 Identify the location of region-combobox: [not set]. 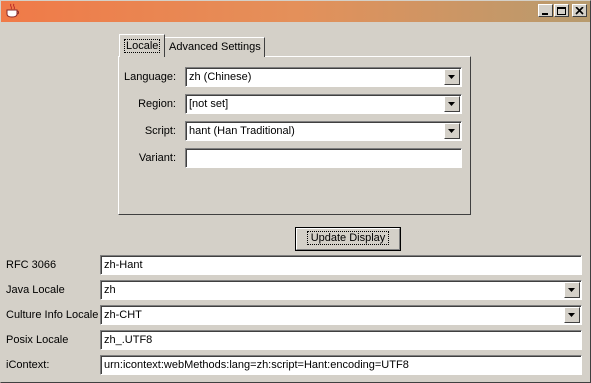
(323, 104).